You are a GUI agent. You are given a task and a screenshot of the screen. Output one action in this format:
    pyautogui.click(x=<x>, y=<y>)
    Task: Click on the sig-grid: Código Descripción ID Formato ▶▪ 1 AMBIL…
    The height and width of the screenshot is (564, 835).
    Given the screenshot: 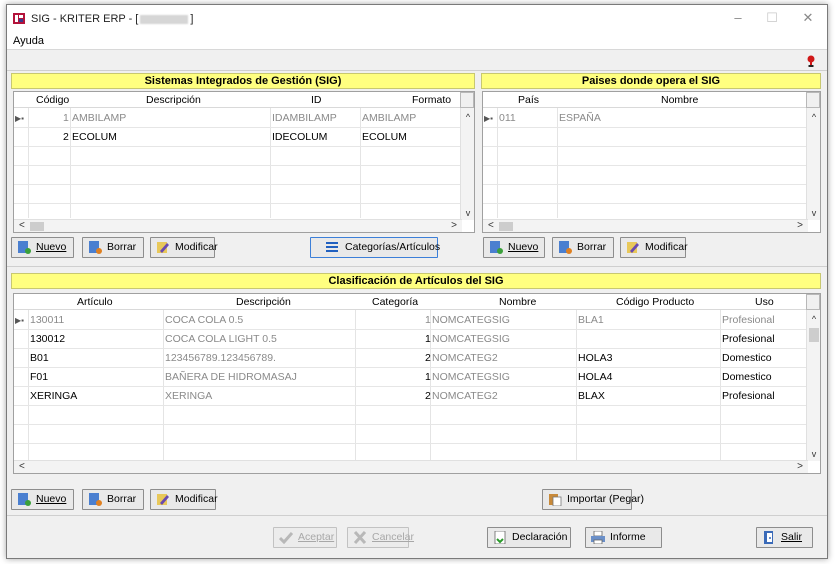 What is the action you would take?
    pyautogui.click(x=244, y=162)
    